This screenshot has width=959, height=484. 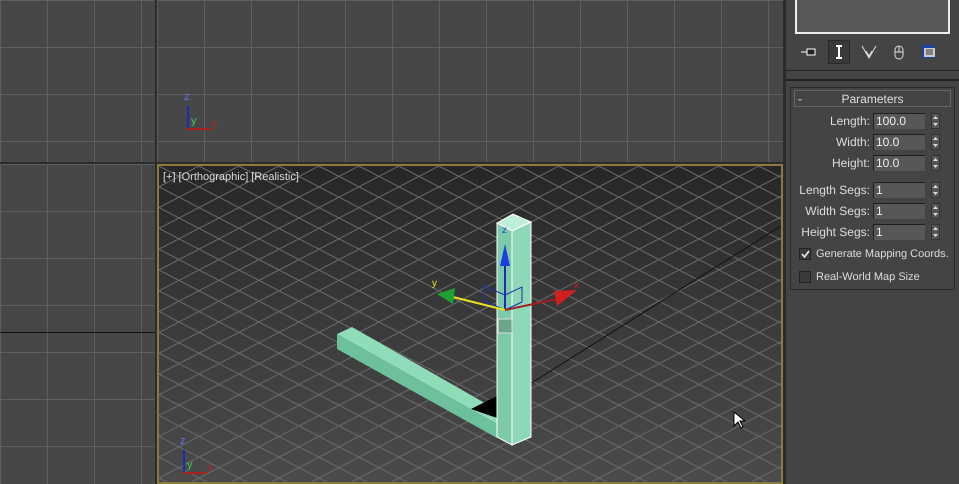 I want to click on mouse-icon, so click(x=899, y=52).